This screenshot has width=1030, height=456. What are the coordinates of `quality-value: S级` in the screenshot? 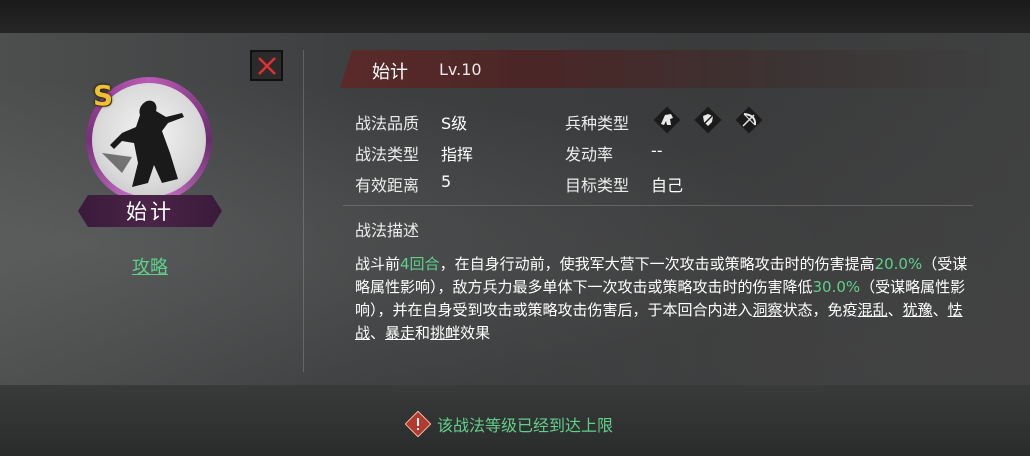 It's located at (454, 123).